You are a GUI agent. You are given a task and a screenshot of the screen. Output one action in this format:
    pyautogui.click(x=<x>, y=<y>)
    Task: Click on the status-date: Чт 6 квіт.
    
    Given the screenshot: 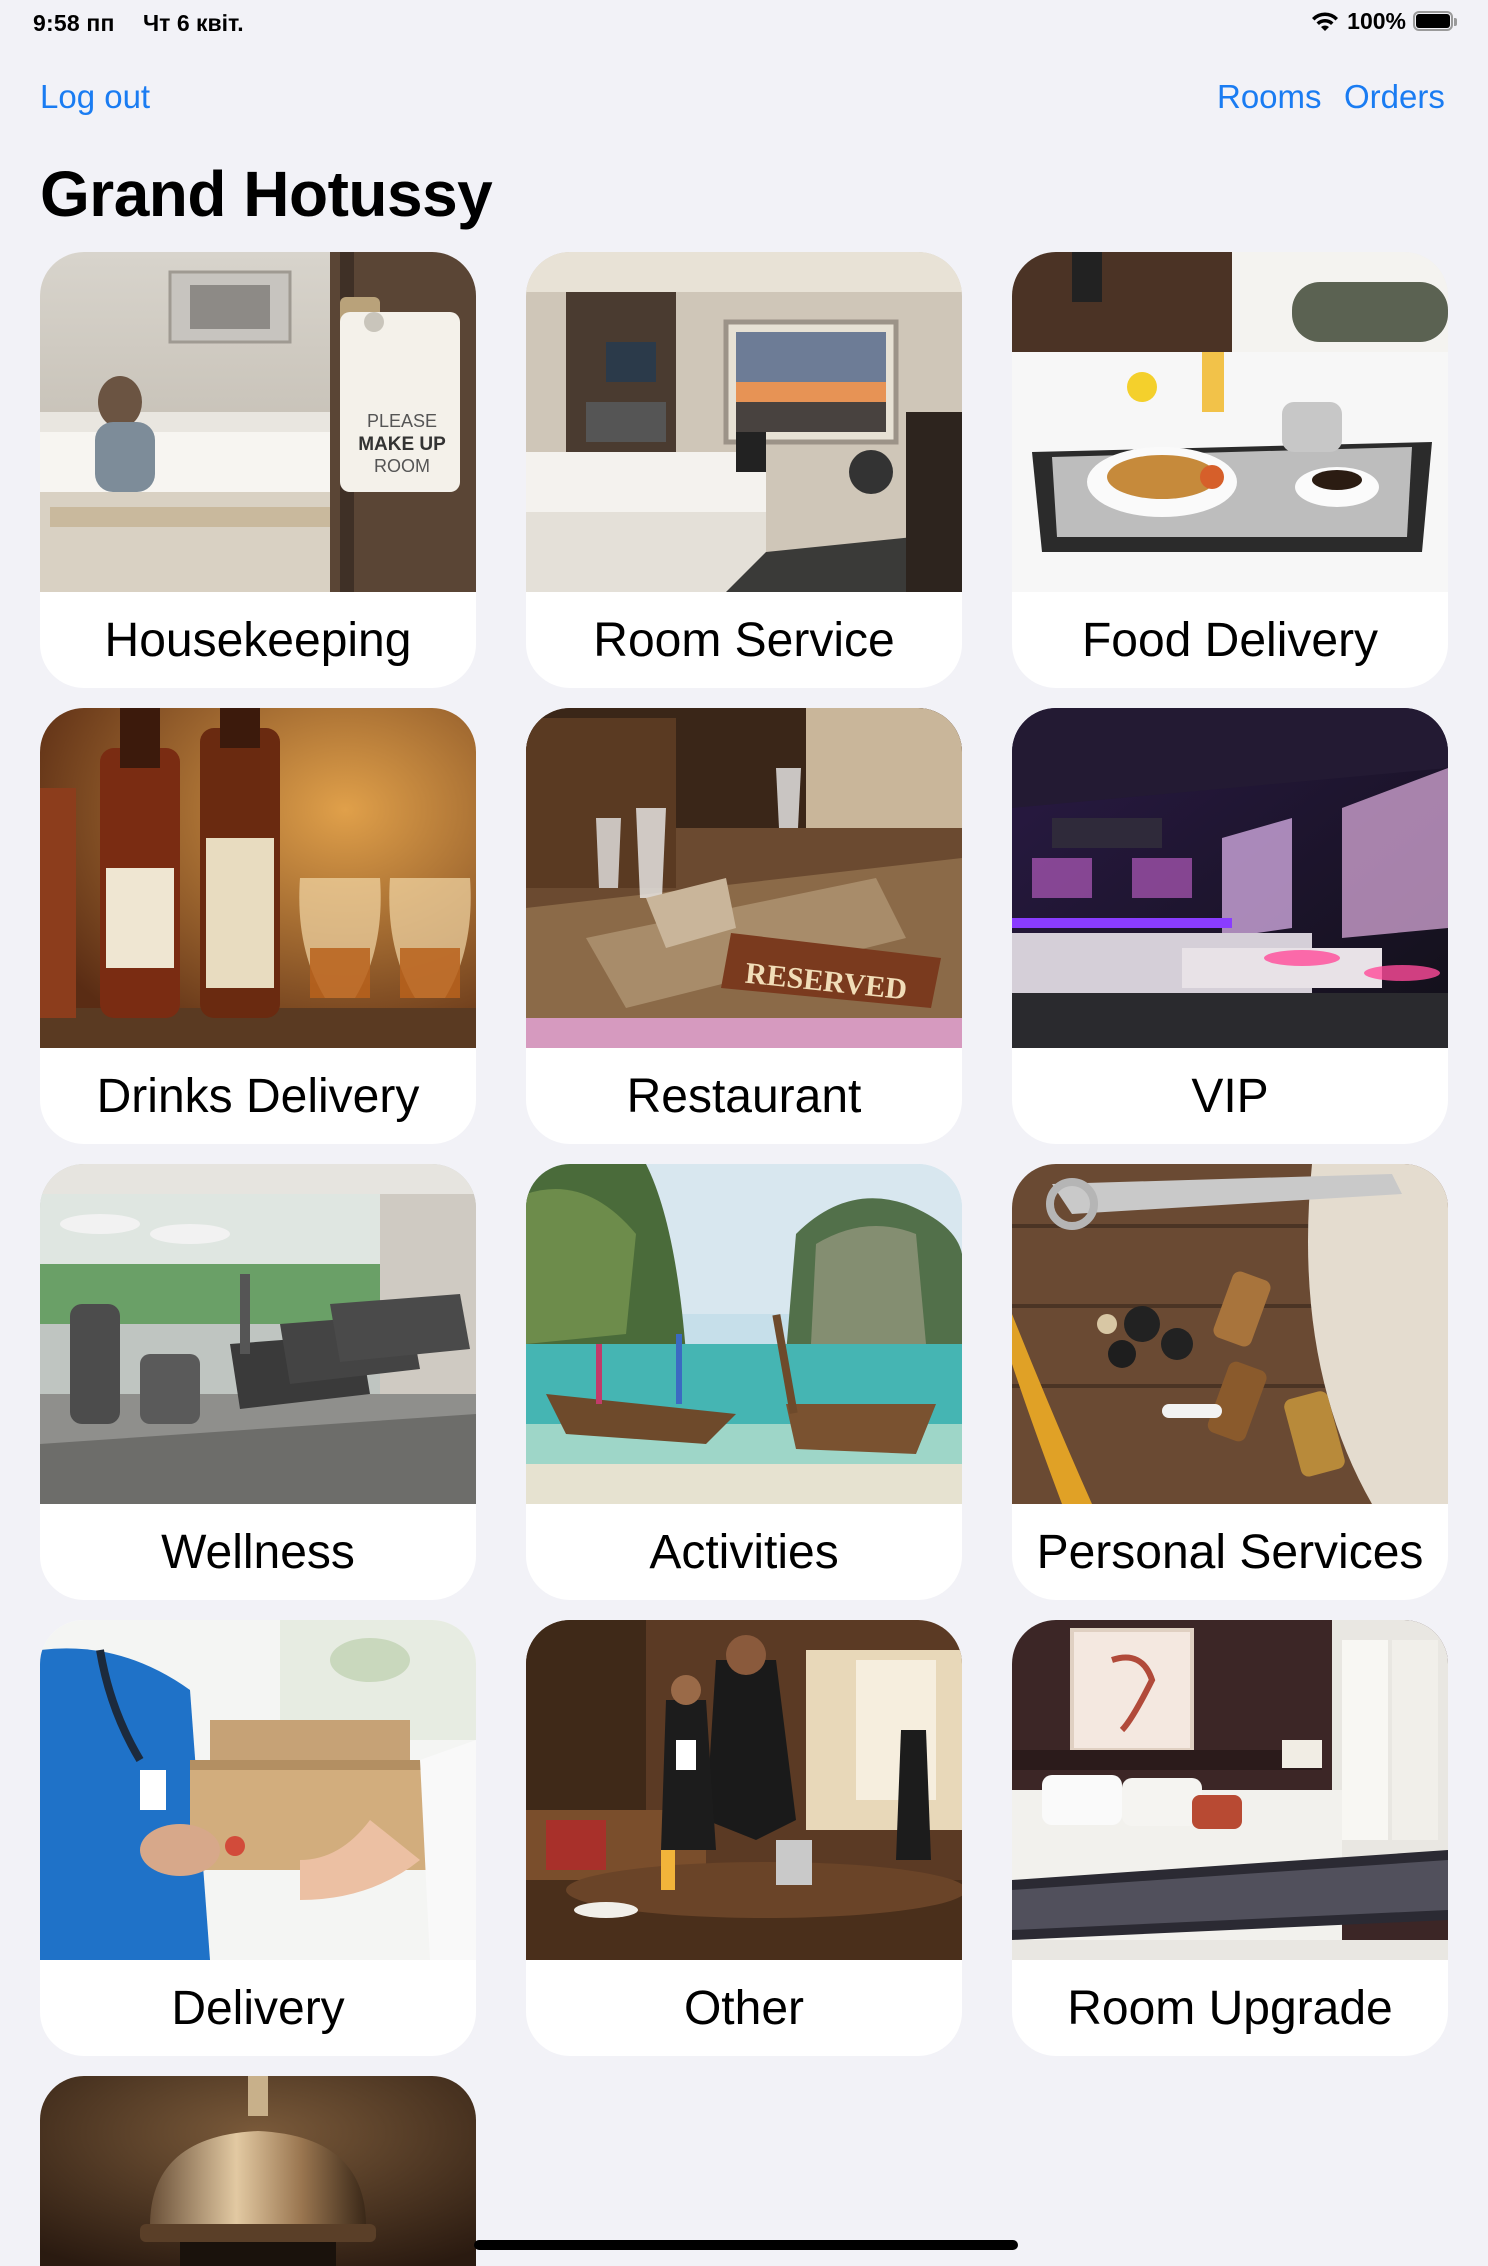 What is the action you would take?
    pyautogui.click(x=193, y=23)
    